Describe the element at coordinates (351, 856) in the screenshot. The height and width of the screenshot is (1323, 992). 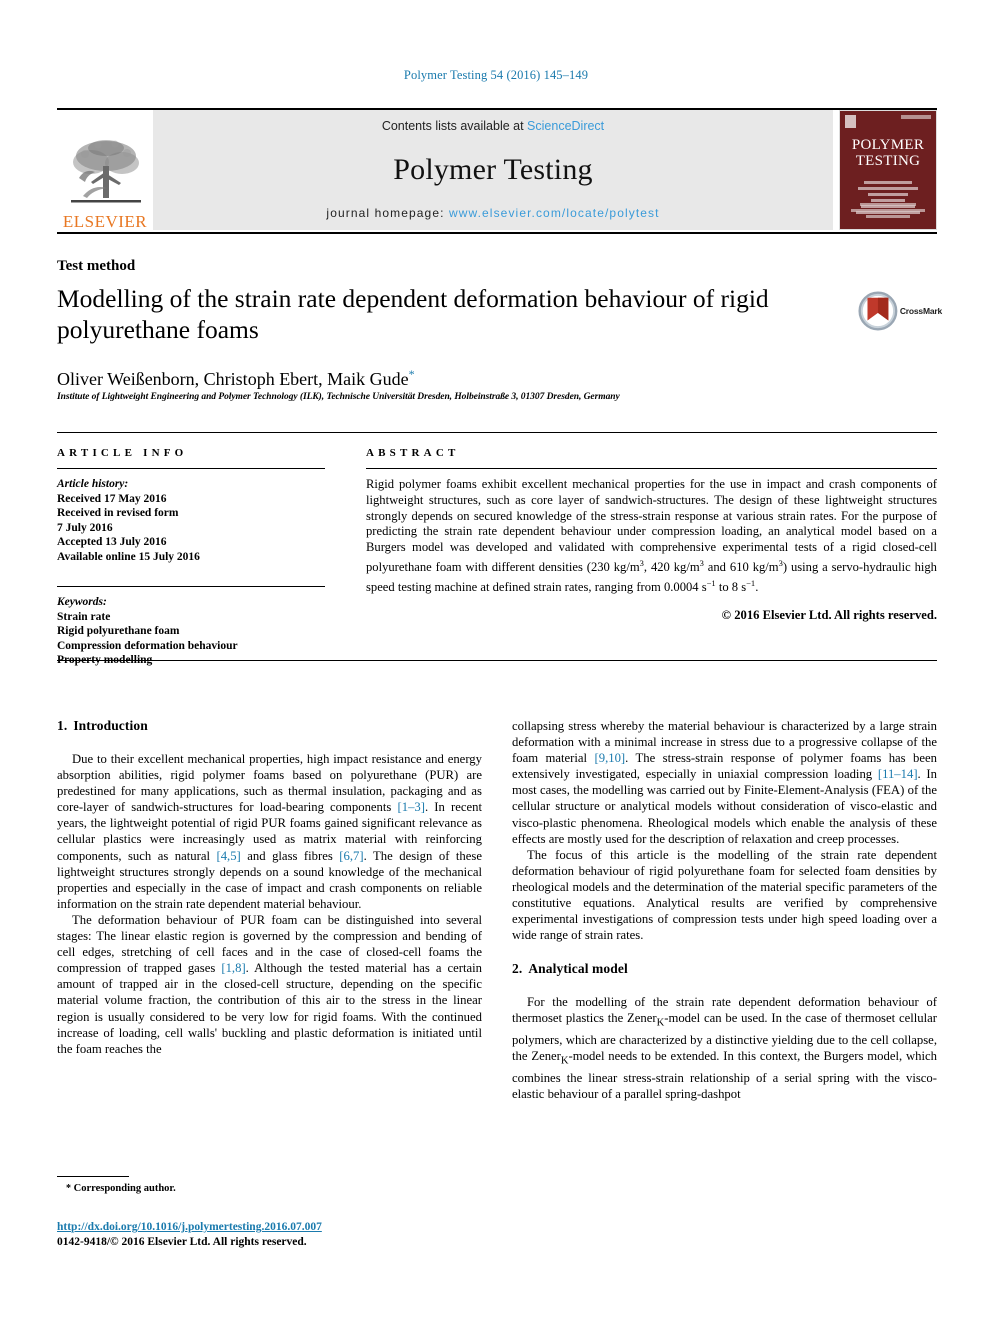
I see `citation-ref: [6,7]` at that location.